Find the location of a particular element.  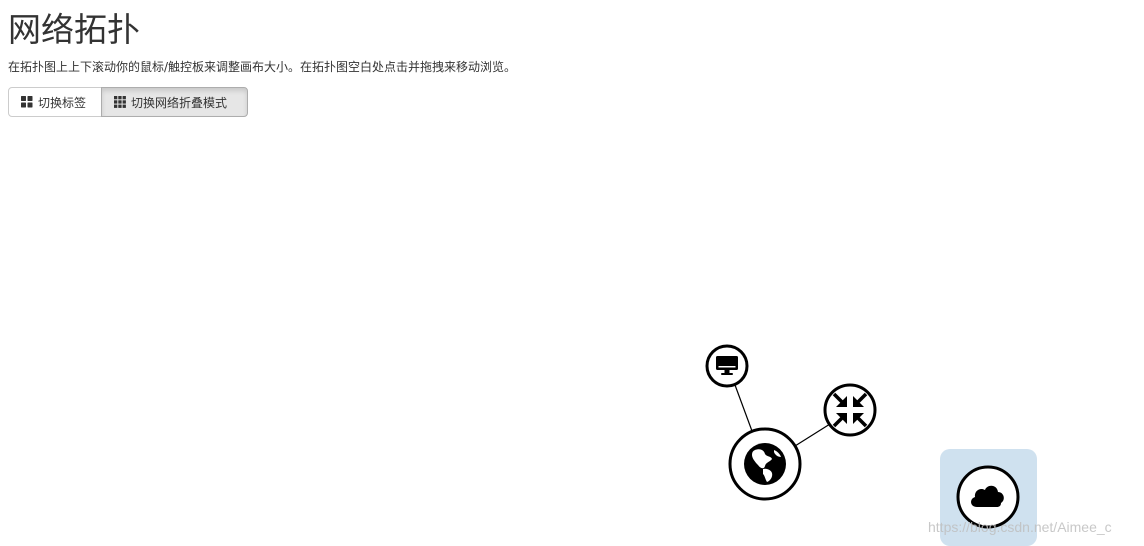

link-router-network is located at coordinates (812, 435).